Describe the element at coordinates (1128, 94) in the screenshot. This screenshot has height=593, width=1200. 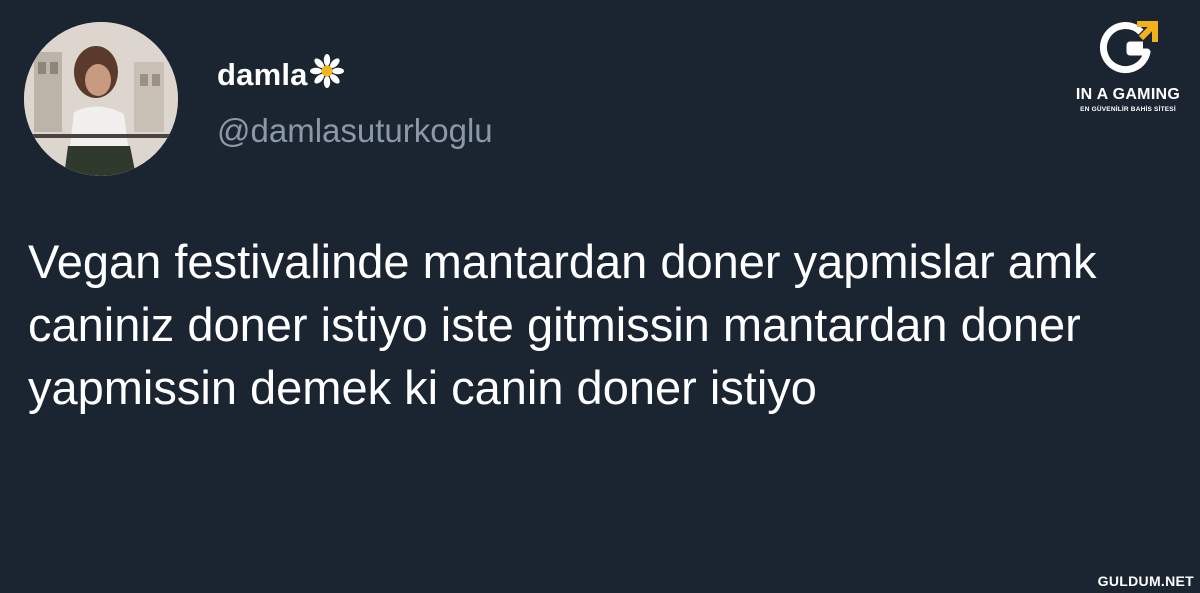
I see `brand-name: IN A GAMING` at that location.